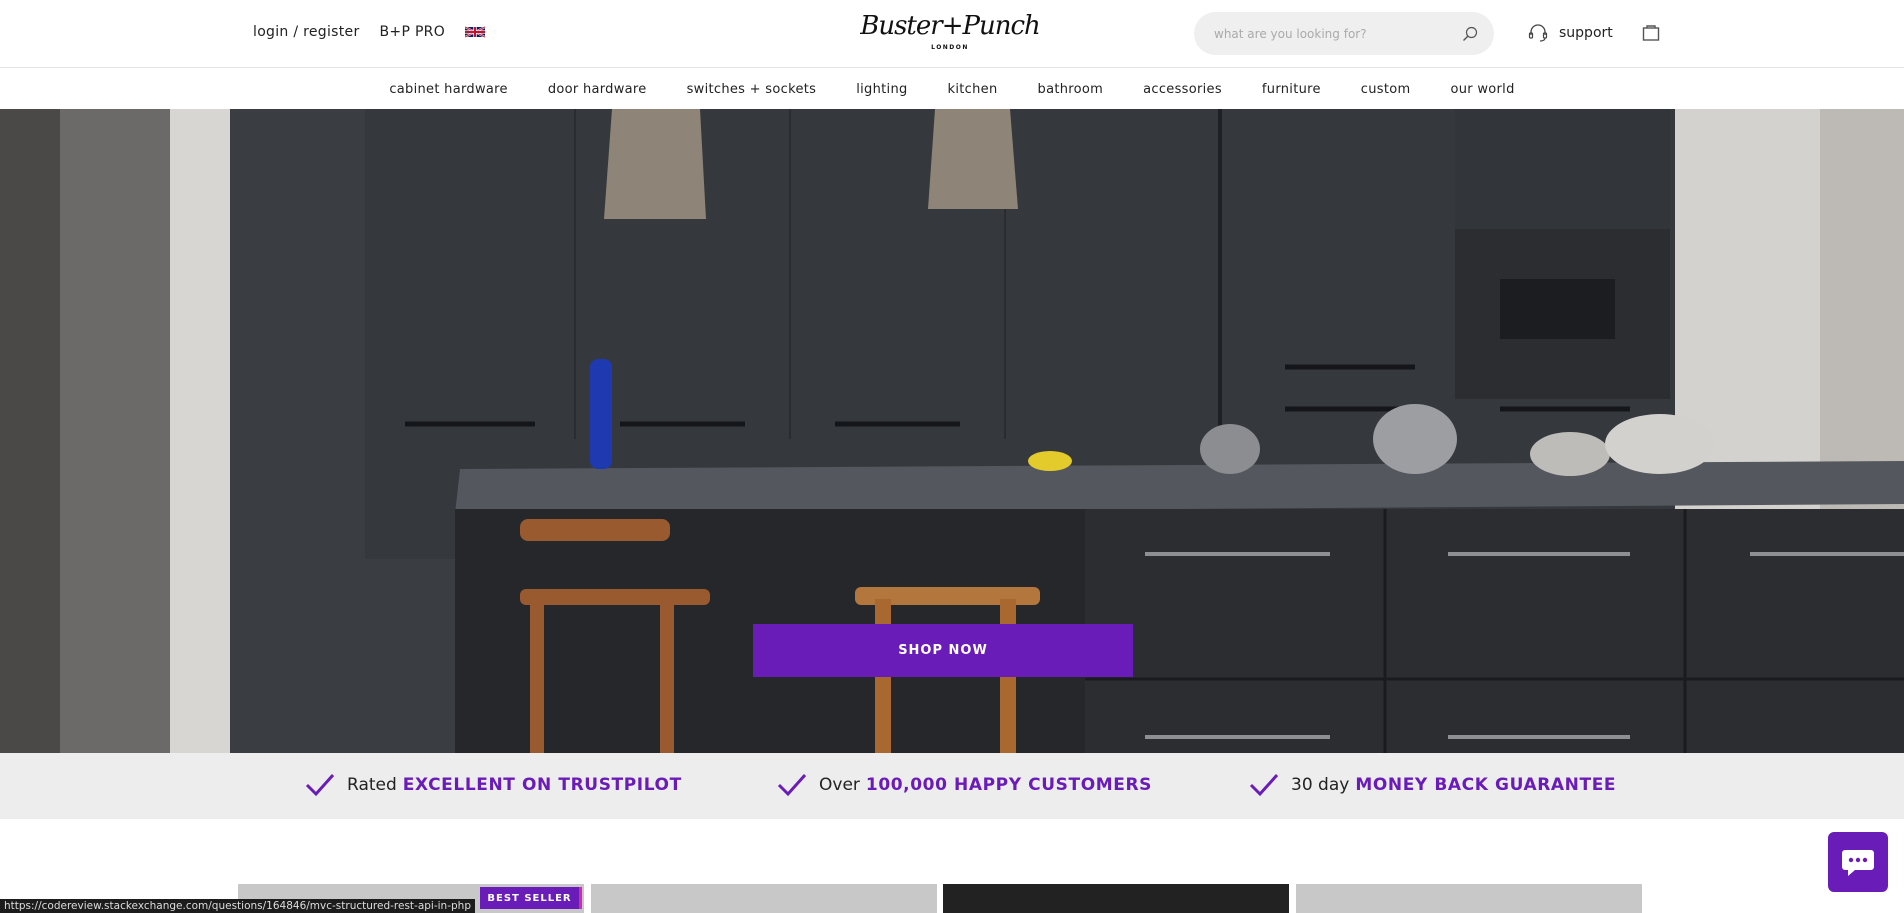 Image resolution: width=1904 pixels, height=913 pixels. I want to click on usp-trustpilot: Rated EXCELLENT ON TRUSTPILOT, so click(493, 785).